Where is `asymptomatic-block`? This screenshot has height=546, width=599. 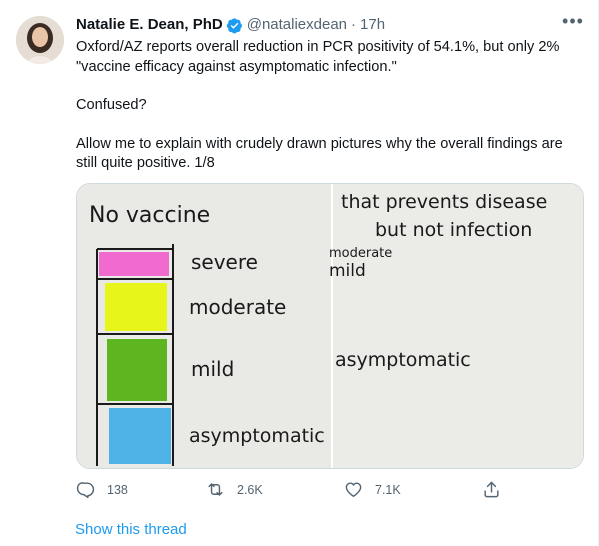 asymptomatic-block is located at coordinates (140, 436).